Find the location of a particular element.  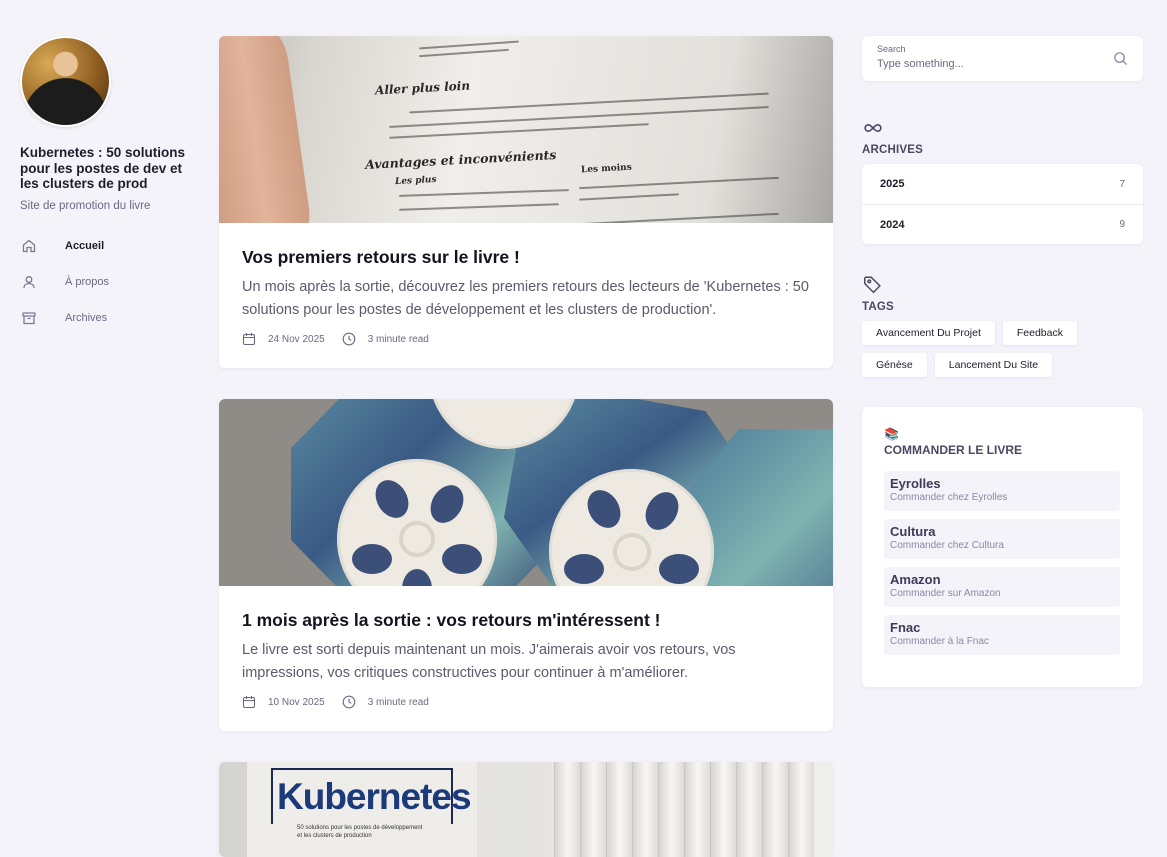

tag-lancement-du-site: Lancement Du Site is located at coordinates (993, 365).